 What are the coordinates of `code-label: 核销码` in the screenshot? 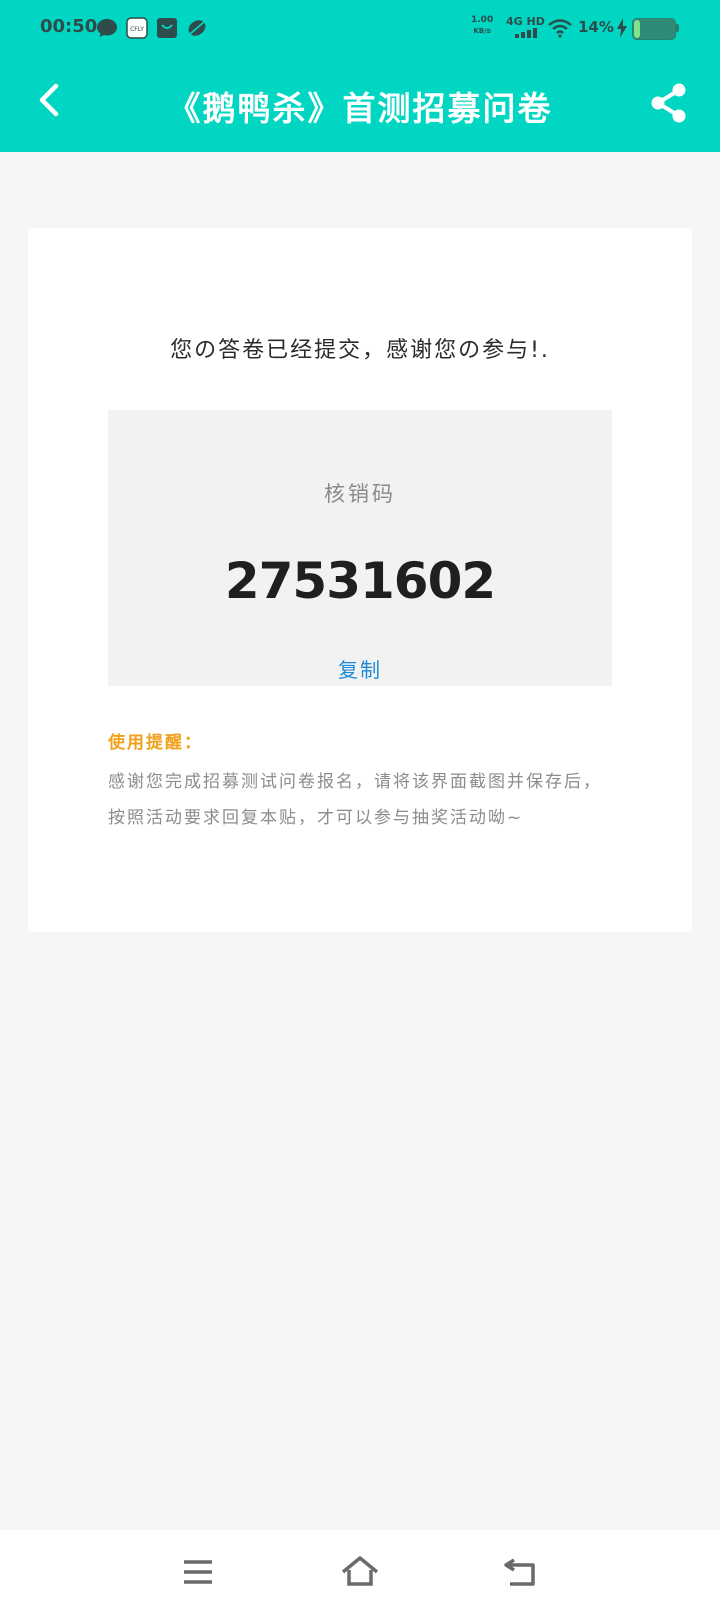 It's located at (360, 494).